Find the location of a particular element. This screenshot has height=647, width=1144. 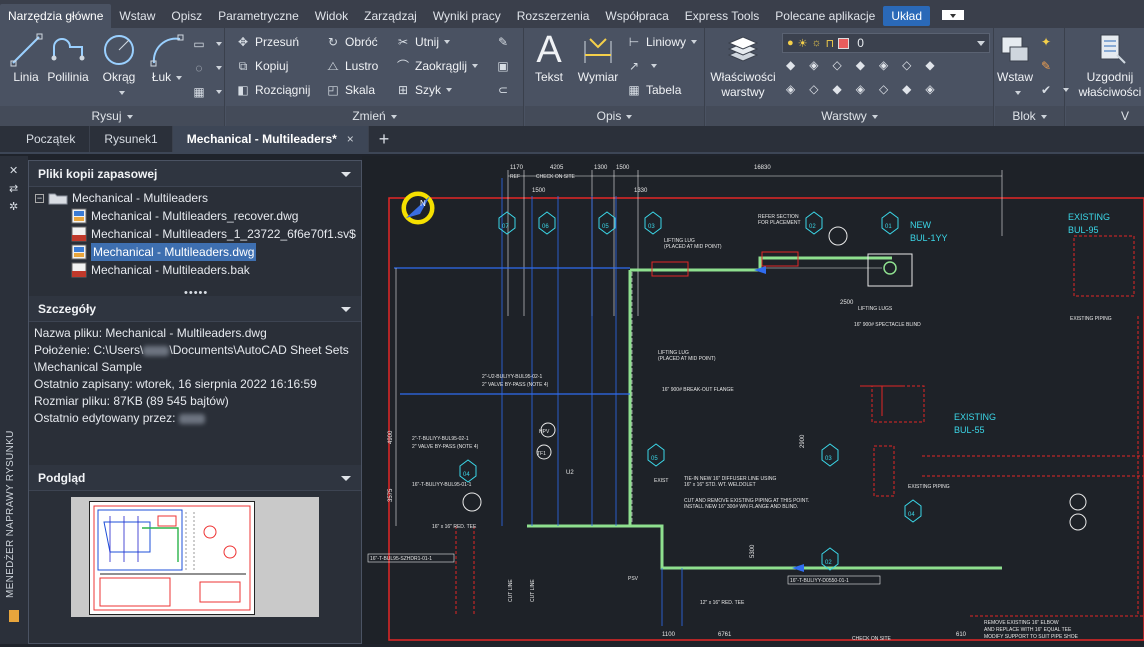

layer-unisolate-icon: ◆ is located at coordinates (860, 65).